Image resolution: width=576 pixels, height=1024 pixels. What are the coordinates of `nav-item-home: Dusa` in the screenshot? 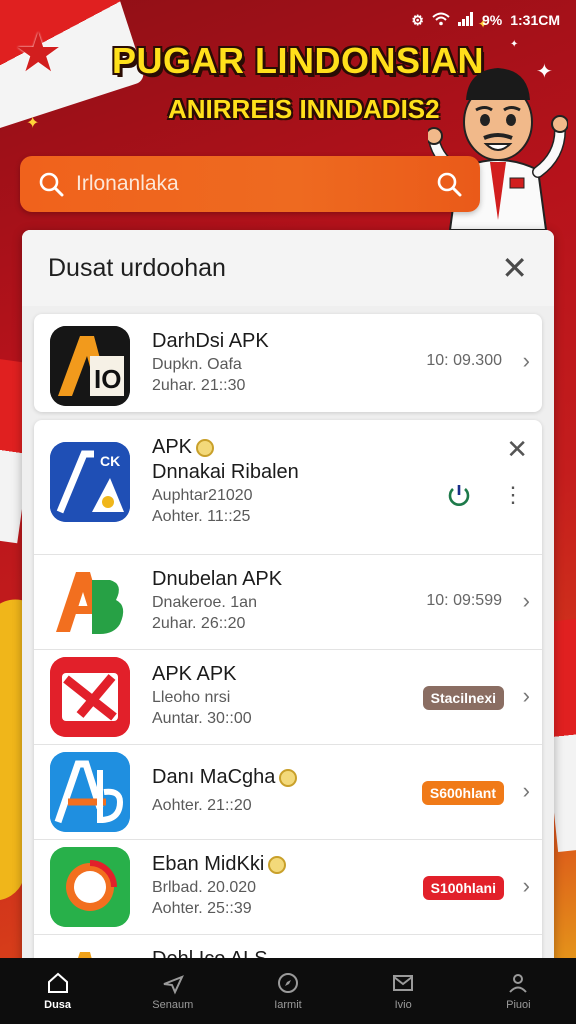 It's located at (58, 991).